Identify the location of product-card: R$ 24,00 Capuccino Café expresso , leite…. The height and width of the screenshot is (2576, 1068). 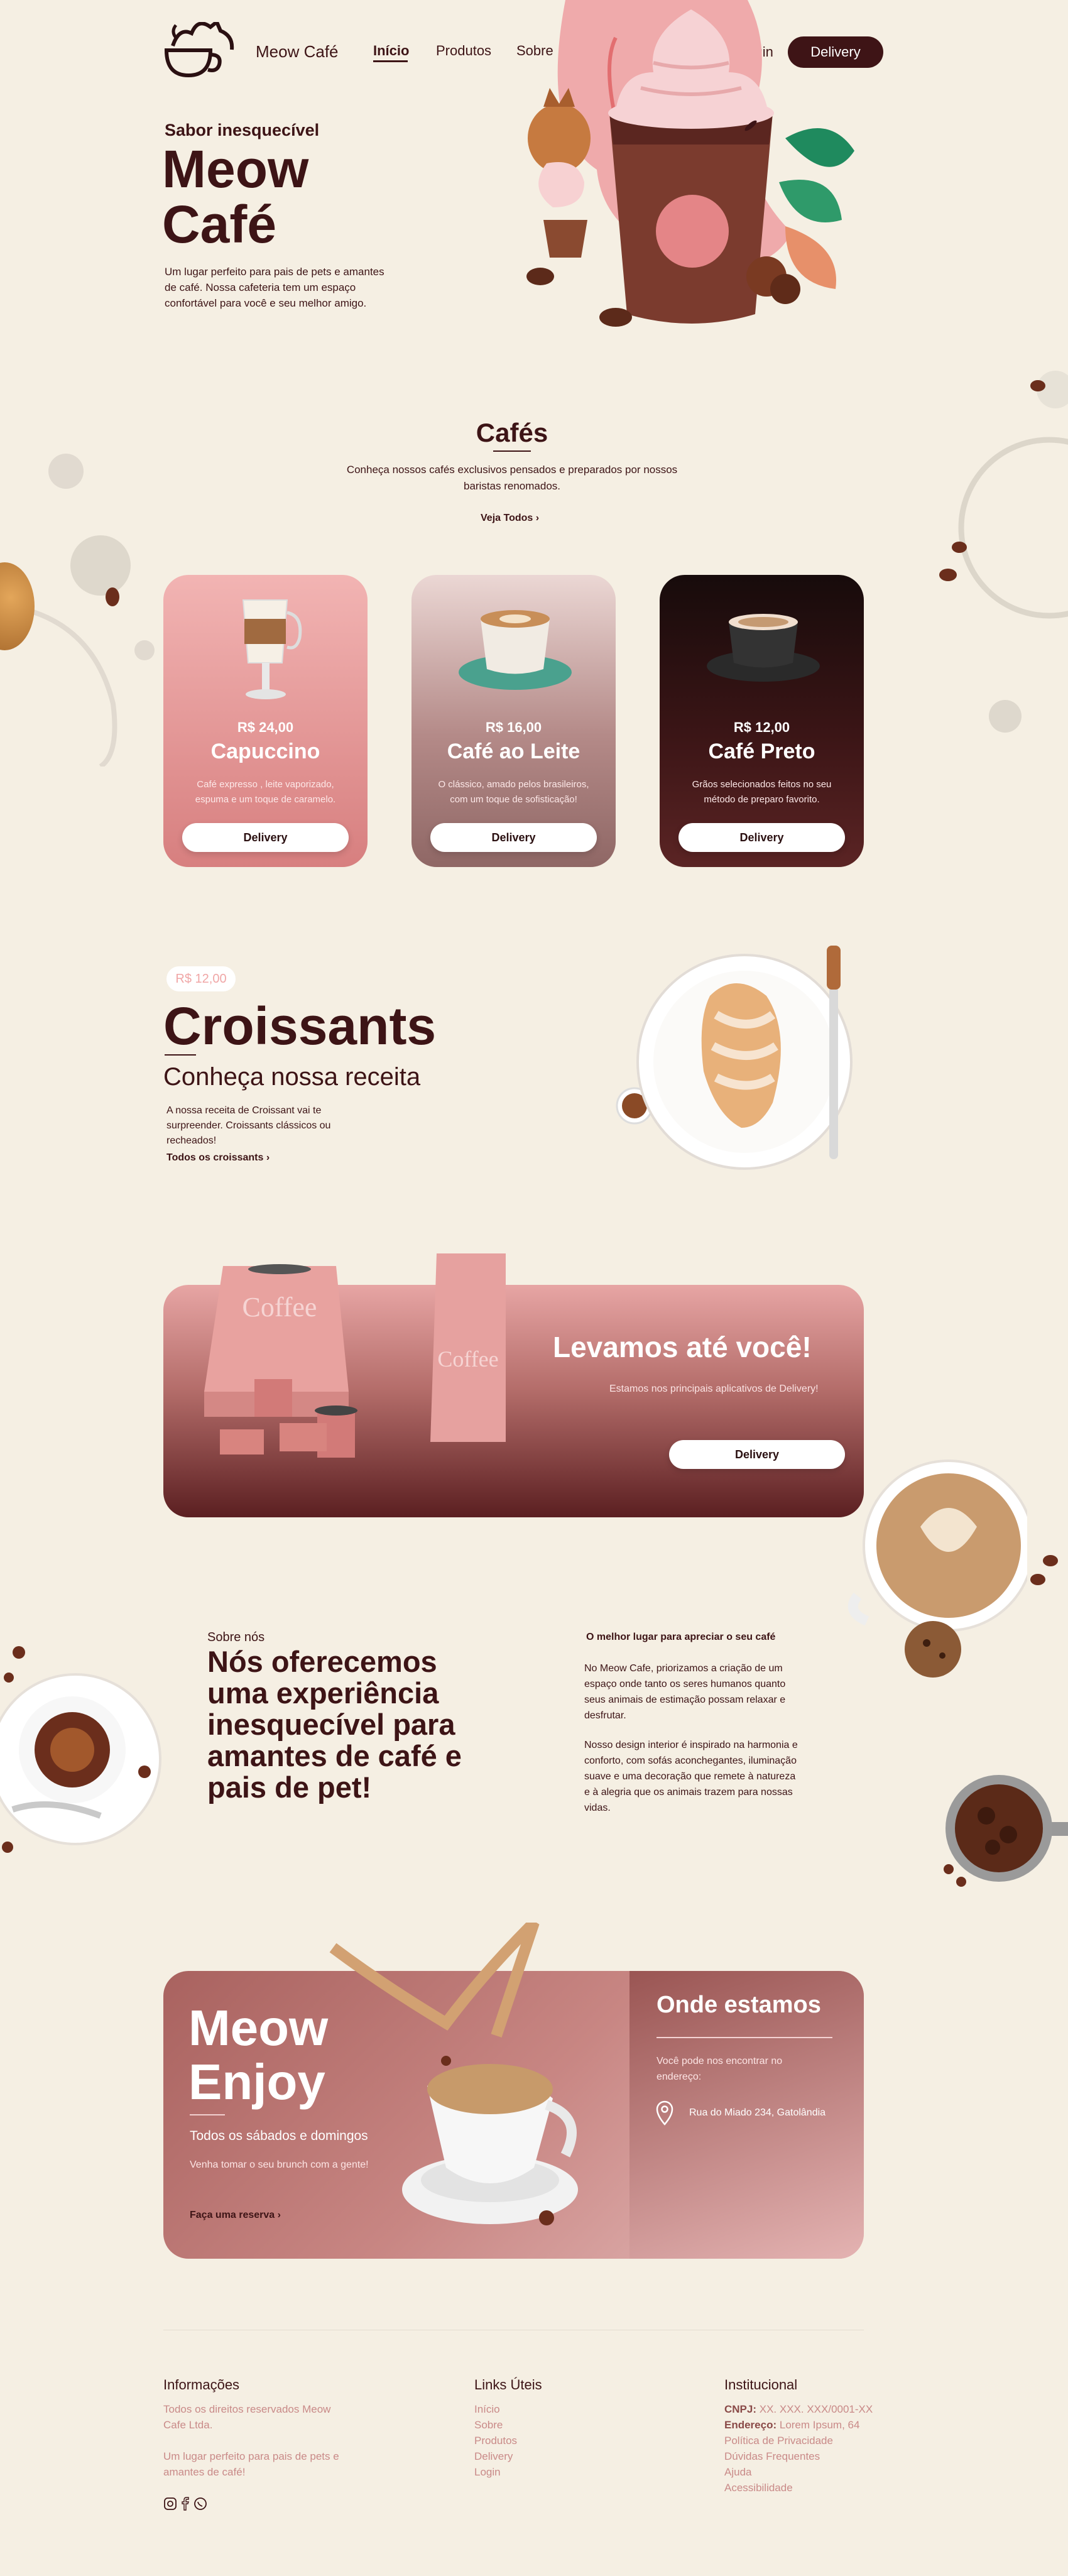
(265, 721).